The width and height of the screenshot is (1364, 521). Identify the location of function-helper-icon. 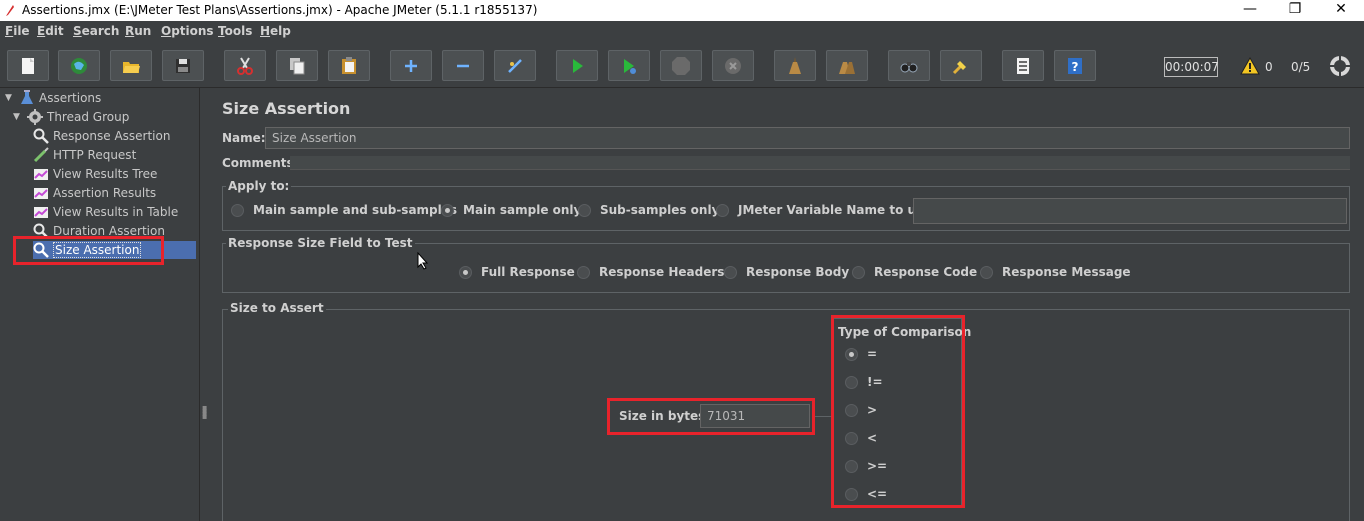
(1023, 65).